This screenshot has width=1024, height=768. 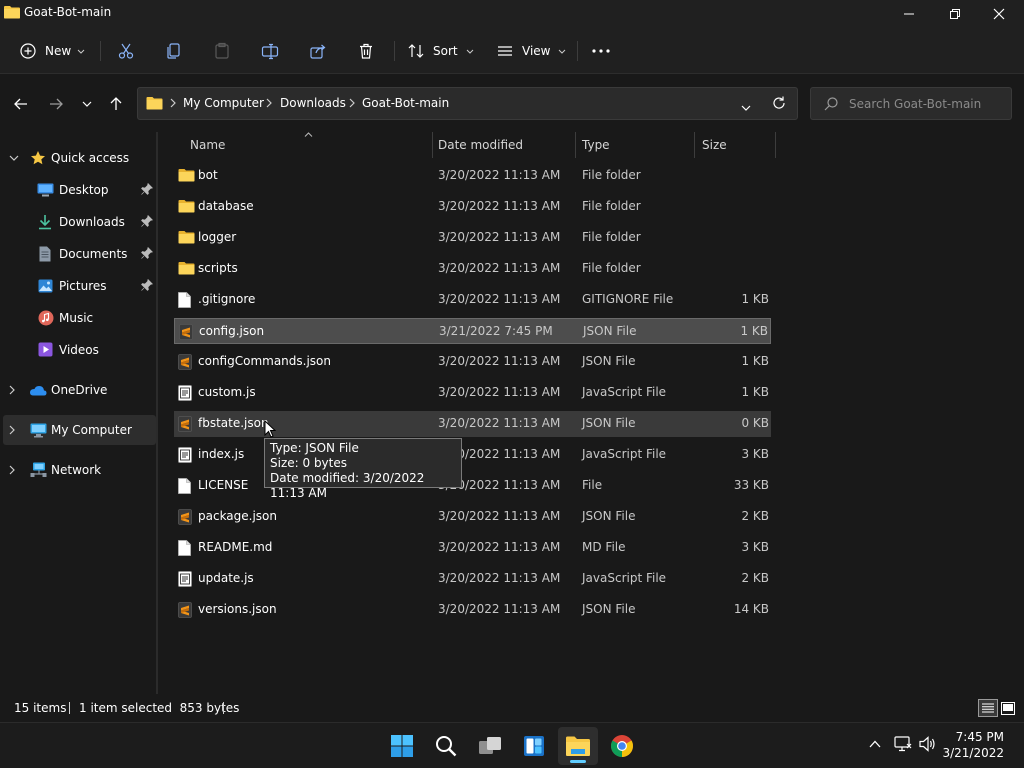 I want to click on file-row: README.md 3/20/2022 11:13 AM MD File 3 KB, so click(x=472, y=548).